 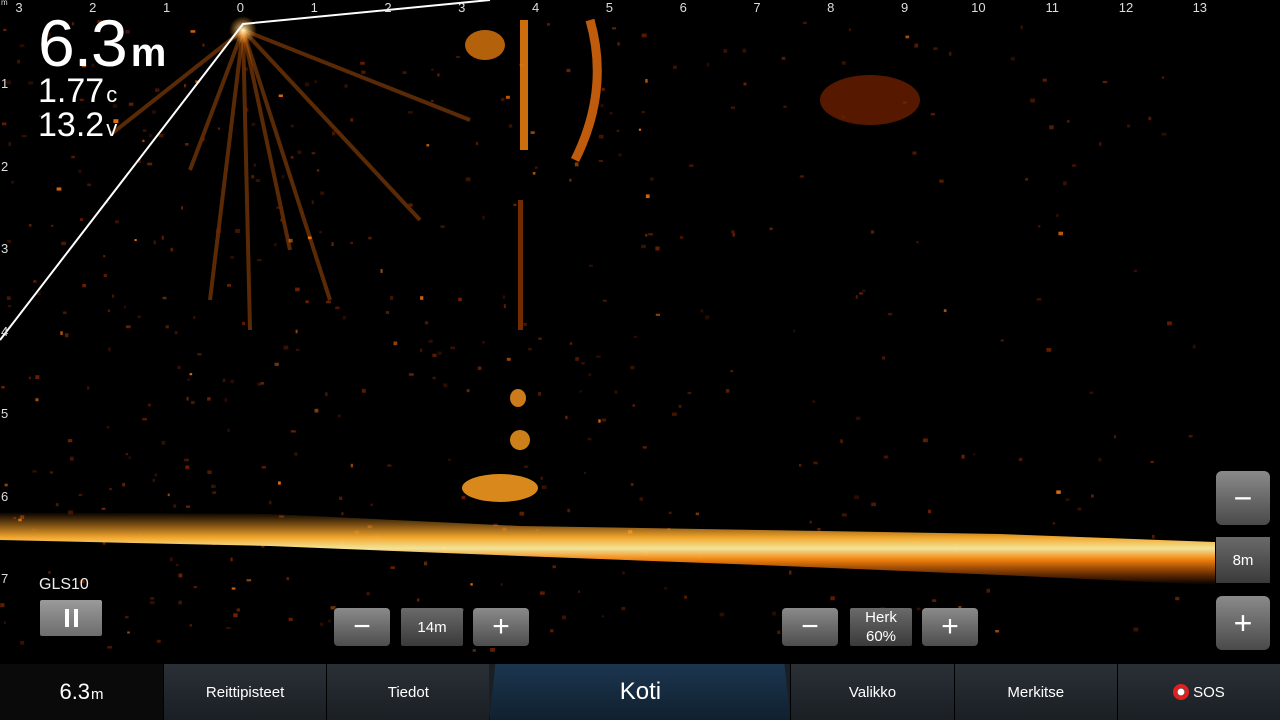 What do you see at coordinates (1181, 692) in the screenshot?
I see `lifebuoy-icon` at bounding box center [1181, 692].